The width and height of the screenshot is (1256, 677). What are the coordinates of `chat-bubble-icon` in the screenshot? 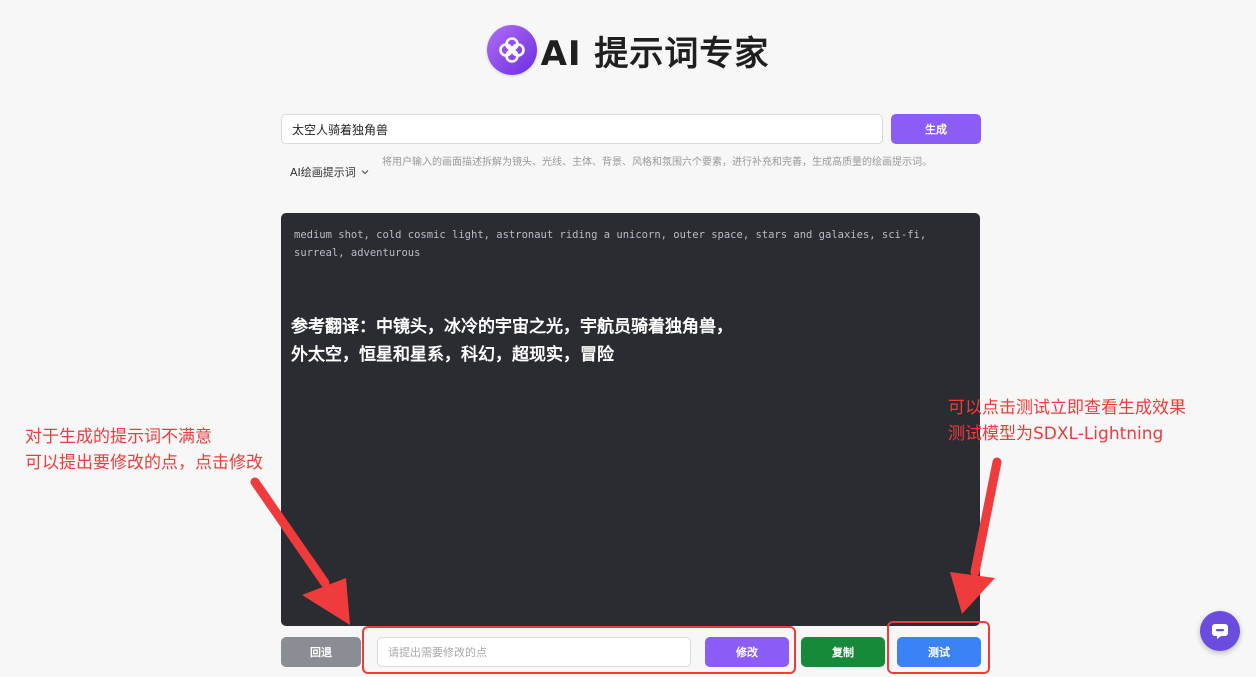 It's located at (1220, 631).